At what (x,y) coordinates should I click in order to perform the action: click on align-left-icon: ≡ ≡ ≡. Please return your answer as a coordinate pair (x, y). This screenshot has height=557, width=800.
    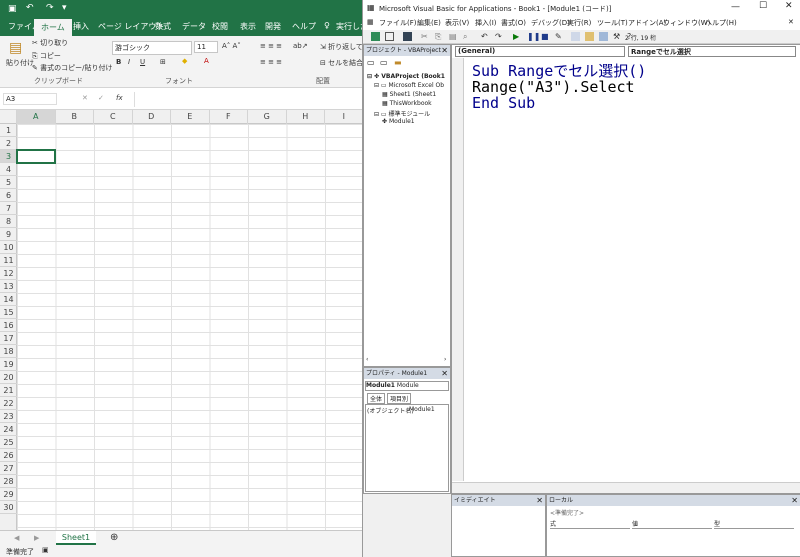
    Looking at the image, I should click on (271, 62).